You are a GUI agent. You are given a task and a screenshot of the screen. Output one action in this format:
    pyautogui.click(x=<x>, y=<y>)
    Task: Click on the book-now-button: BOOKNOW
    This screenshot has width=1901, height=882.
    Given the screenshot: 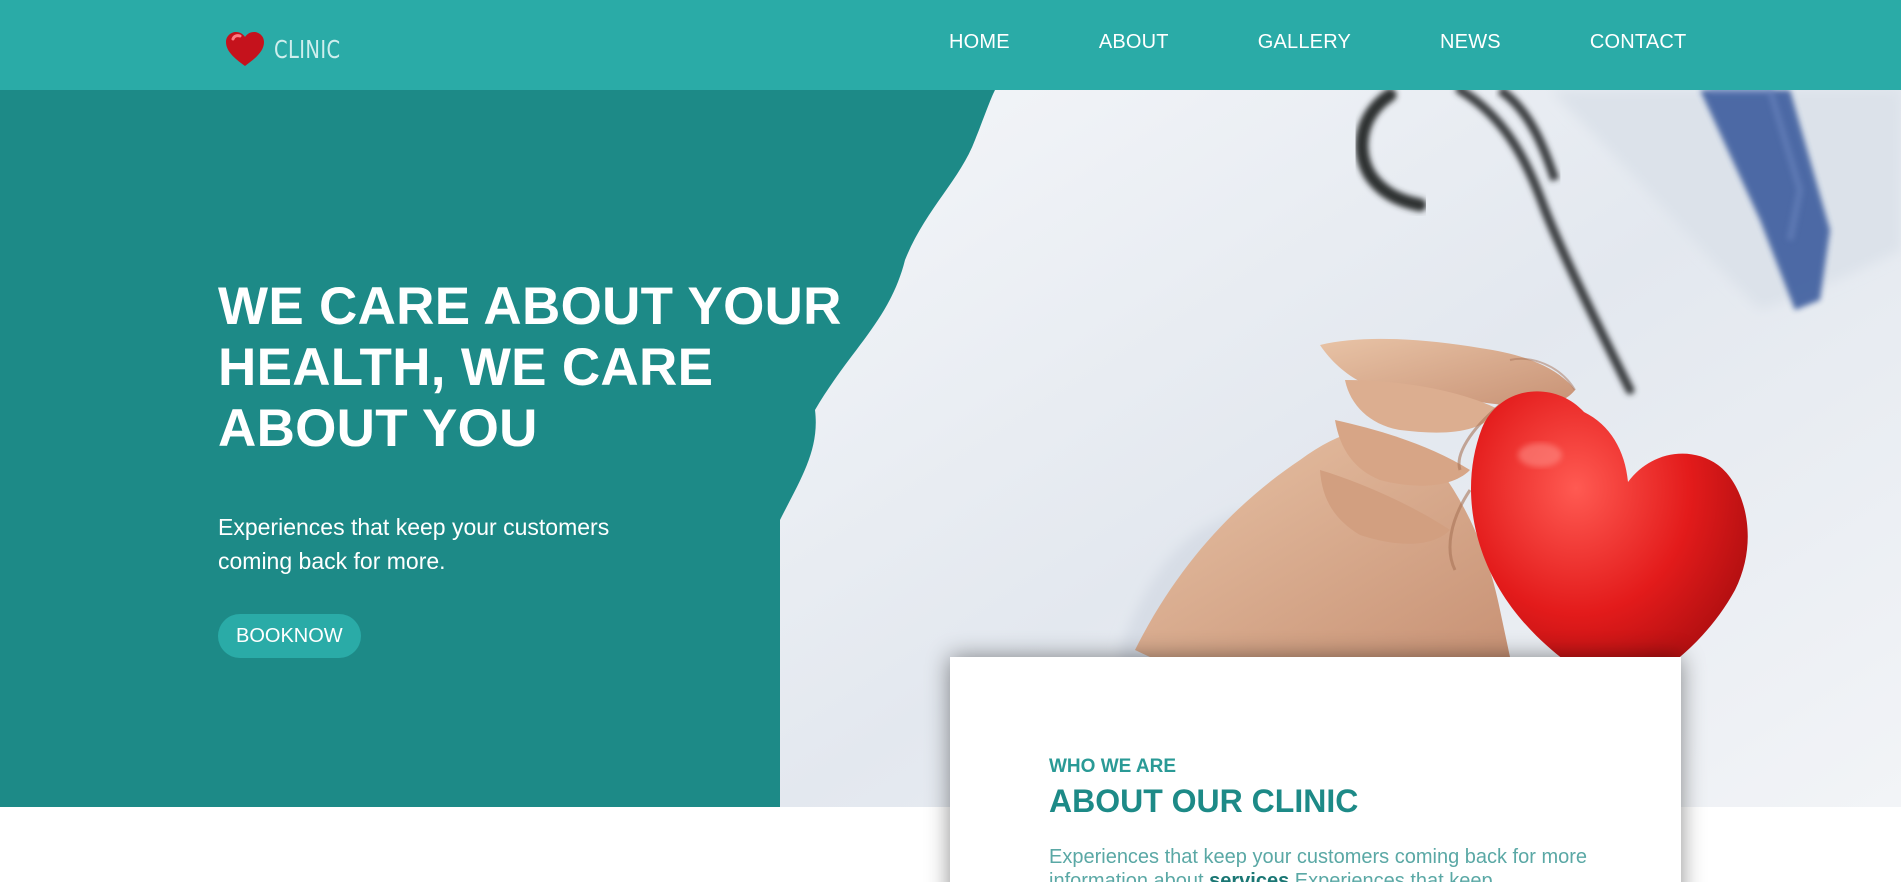 What is the action you would take?
    pyautogui.click(x=289, y=636)
    